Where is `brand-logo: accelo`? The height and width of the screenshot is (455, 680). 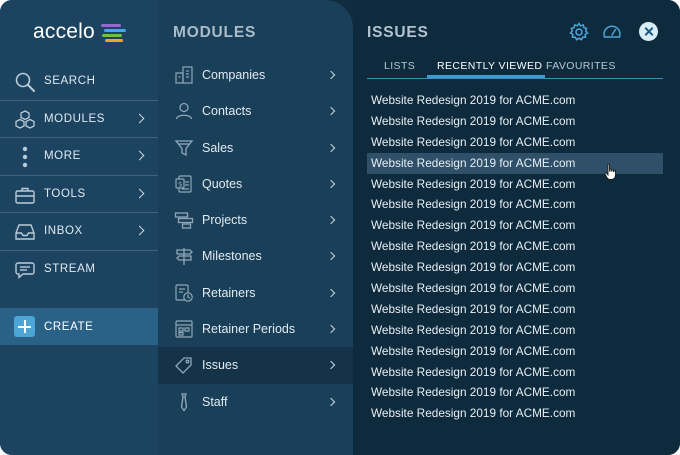 brand-logo: accelo is located at coordinates (80, 32).